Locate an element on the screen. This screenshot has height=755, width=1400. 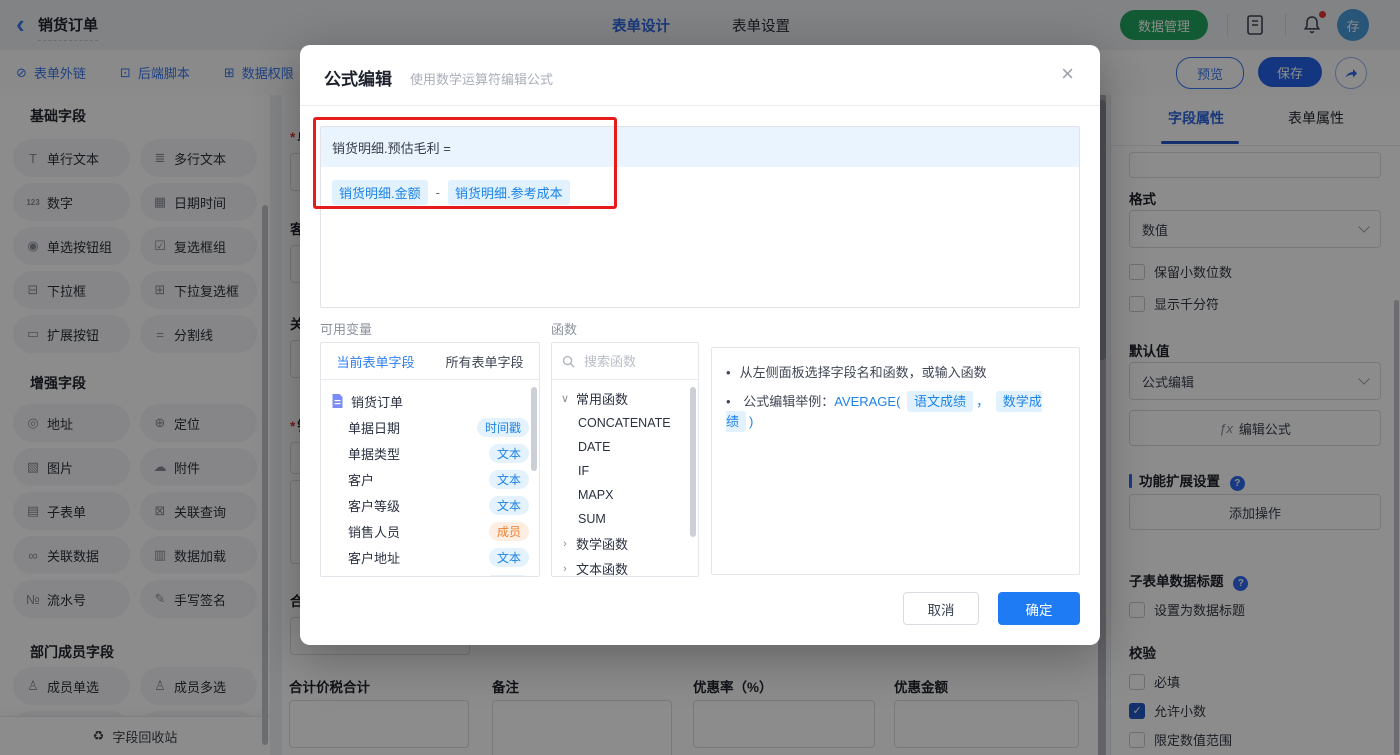
formula-editor-area: 销货明细.预估毛利 = 销货明细.金额 - 销货明细.参考成本 is located at coordinates (700, 217).